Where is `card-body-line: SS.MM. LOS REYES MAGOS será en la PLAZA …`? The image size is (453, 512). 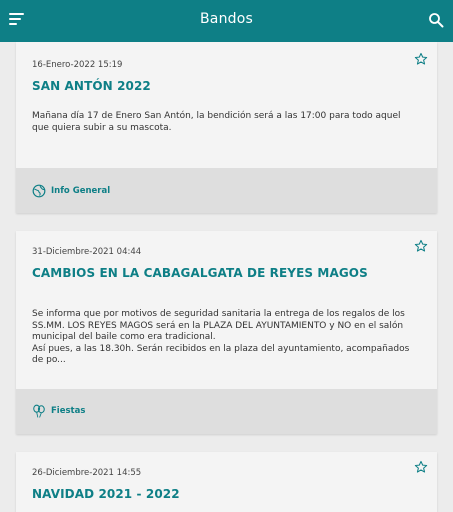 card-body-line: SS.MM. LOS REYES MAGOS será en la PLAZA … is located at coordinates (218, 325).